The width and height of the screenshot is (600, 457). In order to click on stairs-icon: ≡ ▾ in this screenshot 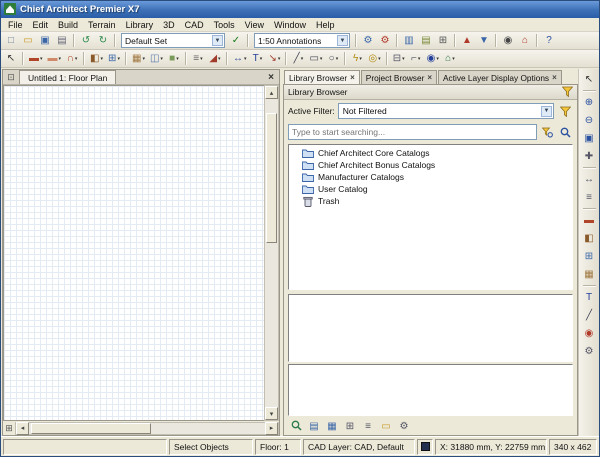, I will do `click(198, 58)`.